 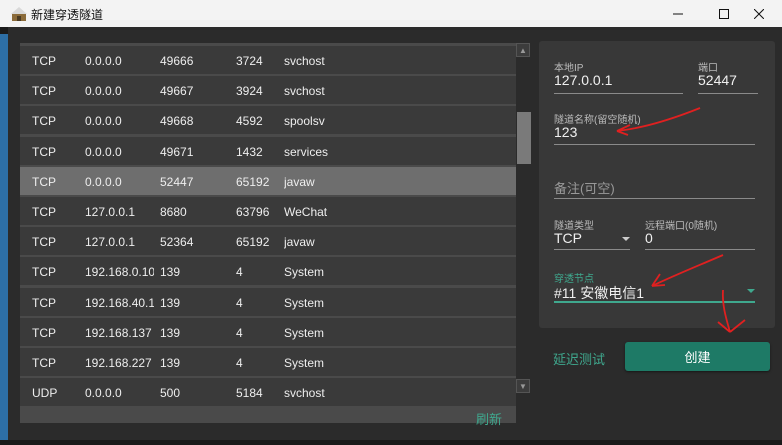 What do you see at coordinates (726, 311) in the screenshot?
I see `annotation-arrow-create` at bounding box center [726, 311].